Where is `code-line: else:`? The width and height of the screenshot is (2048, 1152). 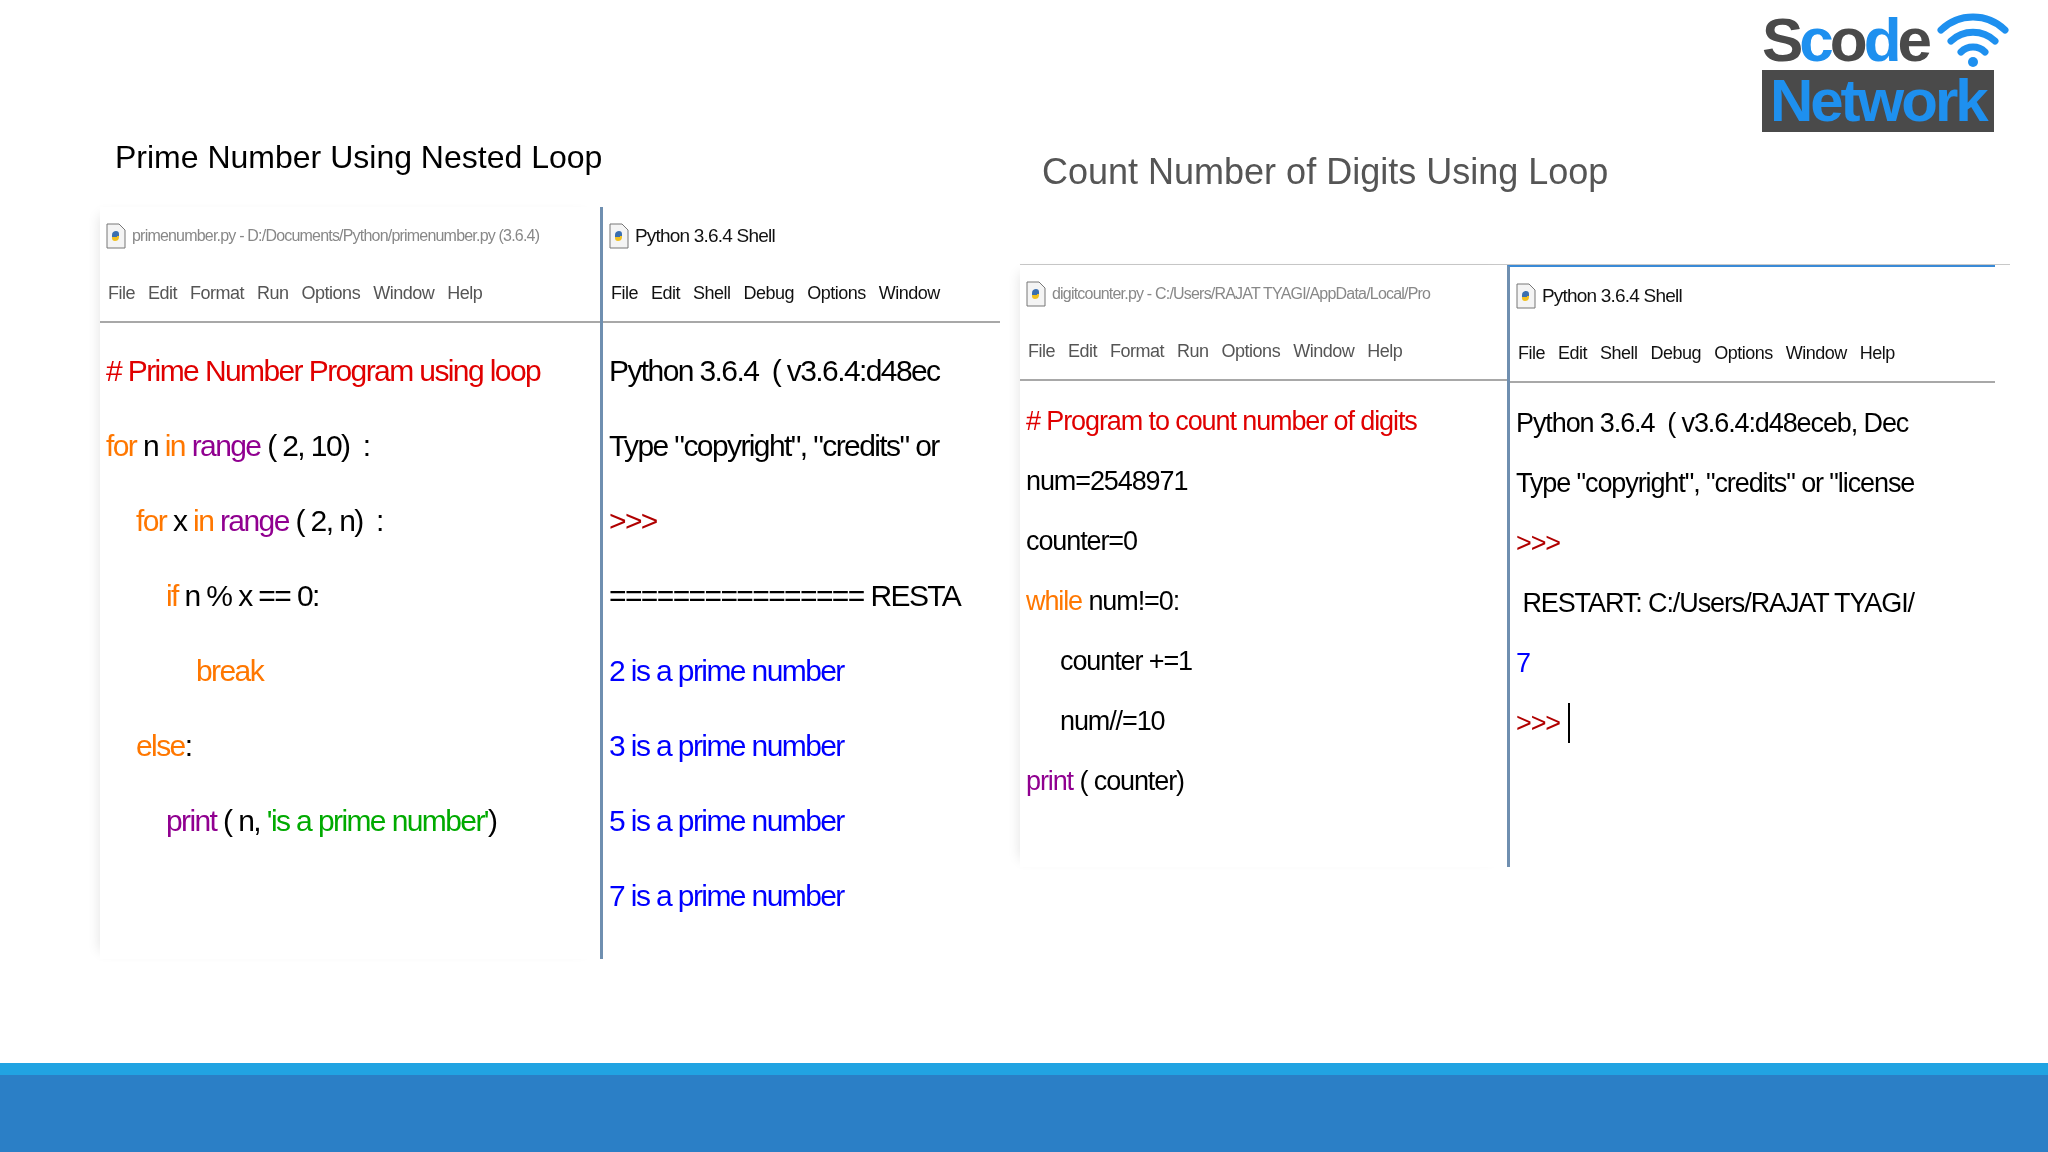
code-line: else: is located at coordinates (164, 746).